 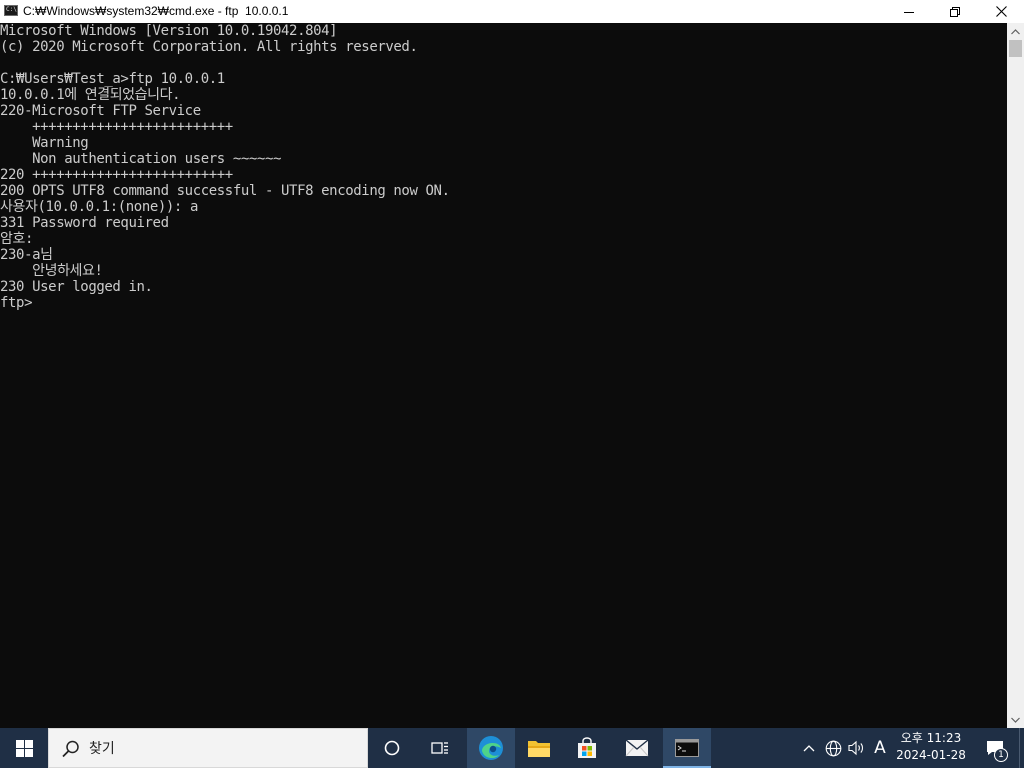 I want to click on file-explorer-button, so click(x=539, y=748).